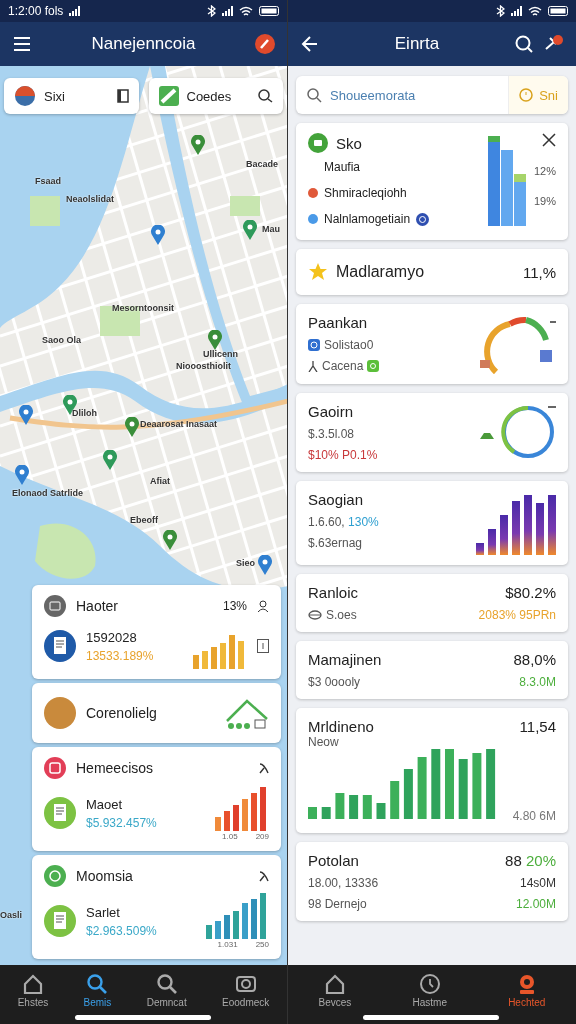  What do you see at coordinates (105, 876) in the screenshot?
I see `card-title: Moomsia` at bounding box center [105, 876].